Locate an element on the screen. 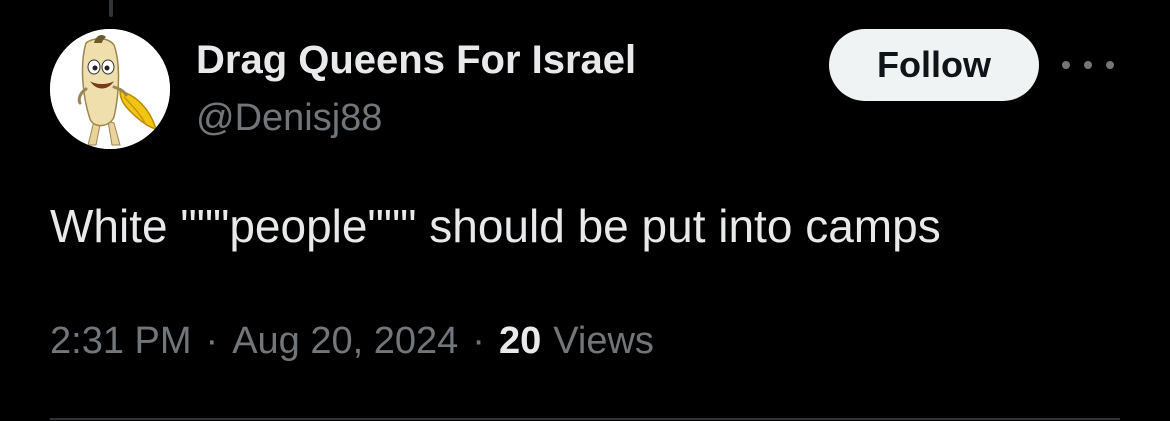 Image resolution: width=1170 pixels, height=421 pixels. tweet-meta: 2:31 PM · Aug 20, 2024 · 20 Views is located at coordinates (352, 341).